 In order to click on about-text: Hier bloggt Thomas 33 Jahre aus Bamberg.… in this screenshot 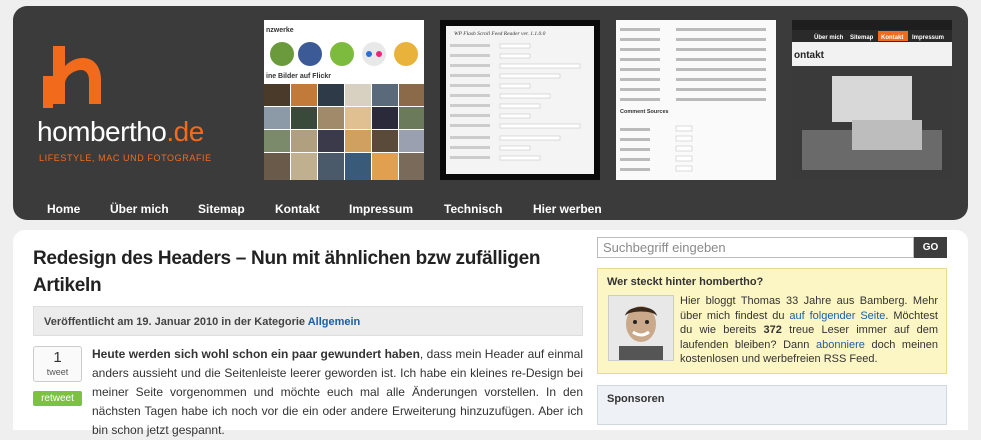, I will do `click(809, 330)`.